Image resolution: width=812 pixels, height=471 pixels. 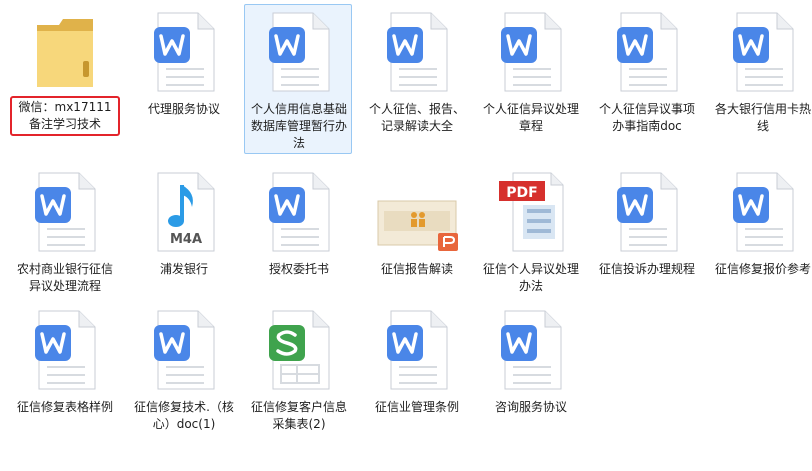 I want to click on file-item-daili: 代理服务协议, so click(x=183, y=79).